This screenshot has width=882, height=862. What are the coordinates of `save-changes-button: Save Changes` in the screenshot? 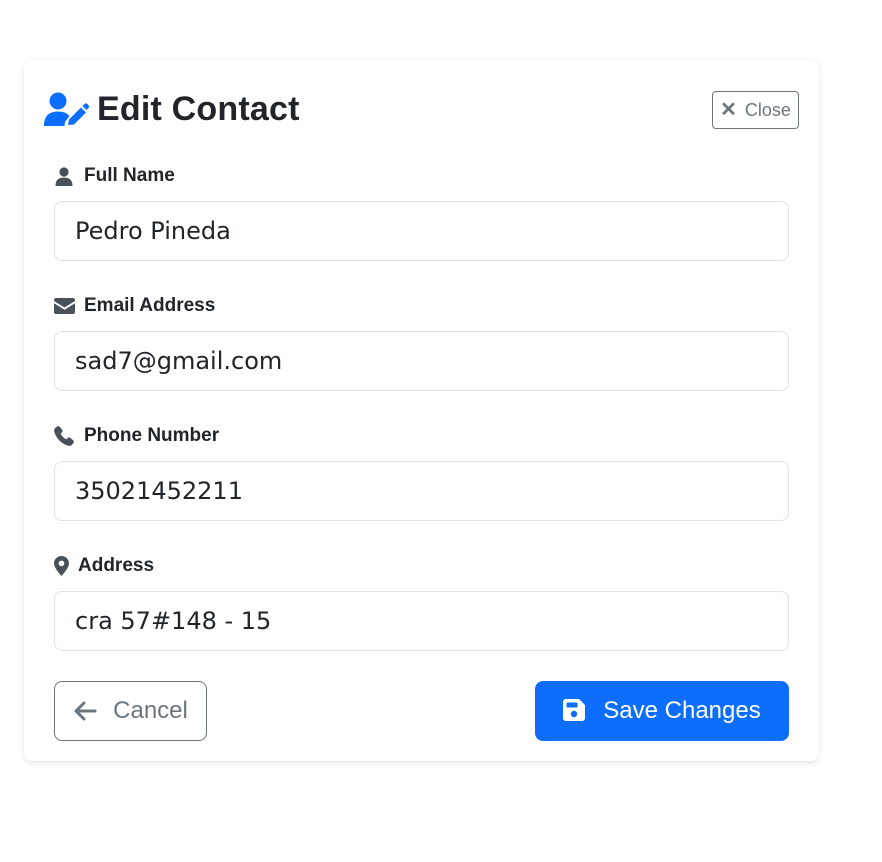 It's located at (662, 711).